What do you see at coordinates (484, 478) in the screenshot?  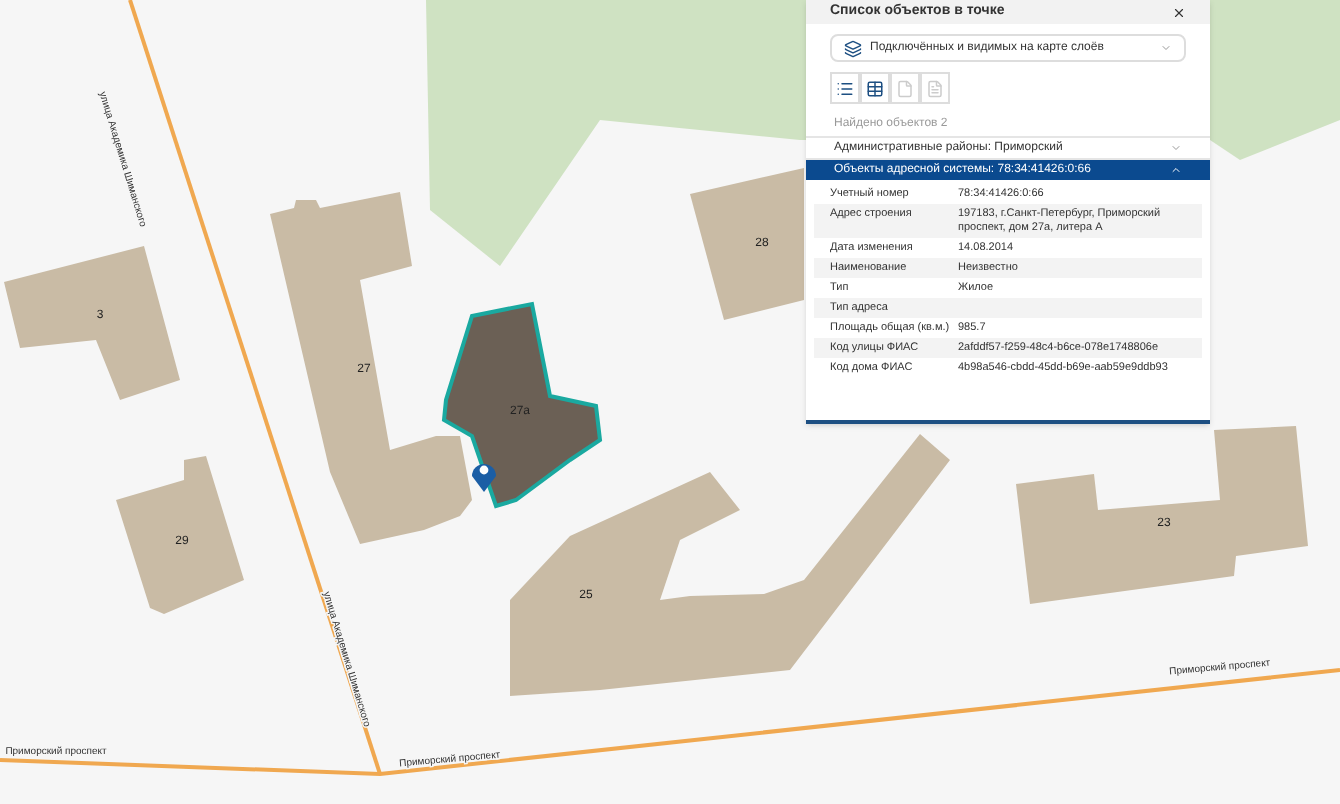 I see `map-pin-icon` at bounding box center [484, 478].